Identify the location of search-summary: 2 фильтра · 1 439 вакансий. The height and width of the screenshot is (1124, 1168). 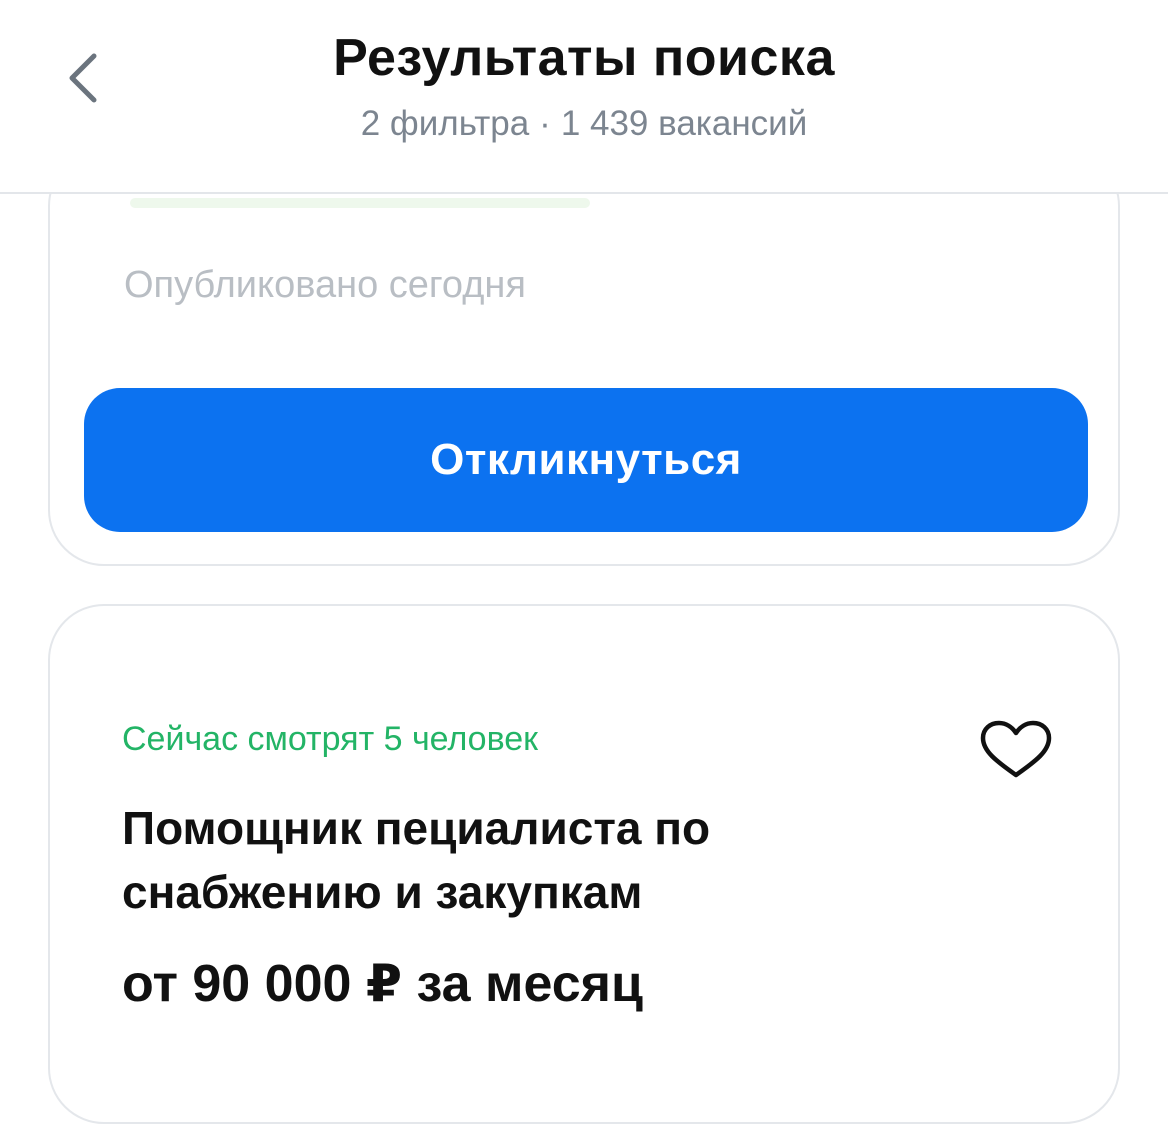
(584, 124).